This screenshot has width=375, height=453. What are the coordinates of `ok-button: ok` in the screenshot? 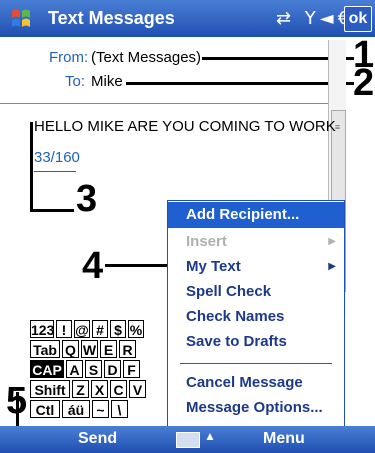 It's located at (358, 19).